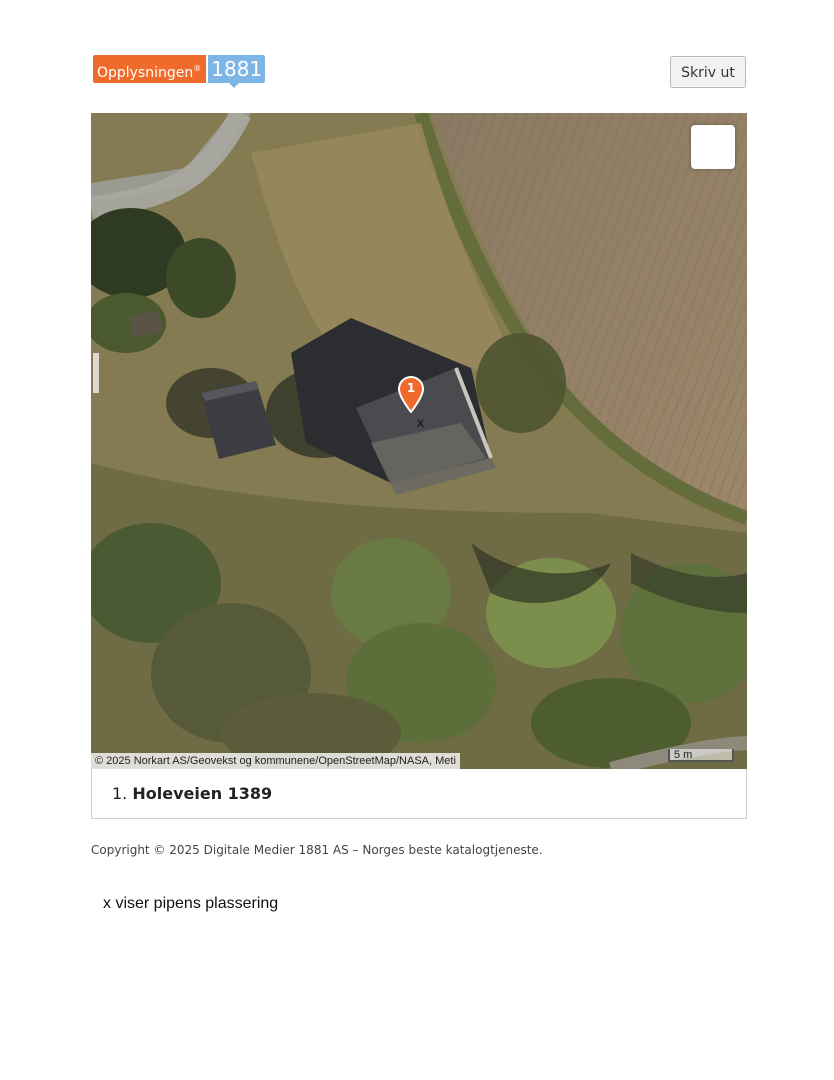  I want to click on location-marker: 1, so click(411, 394).